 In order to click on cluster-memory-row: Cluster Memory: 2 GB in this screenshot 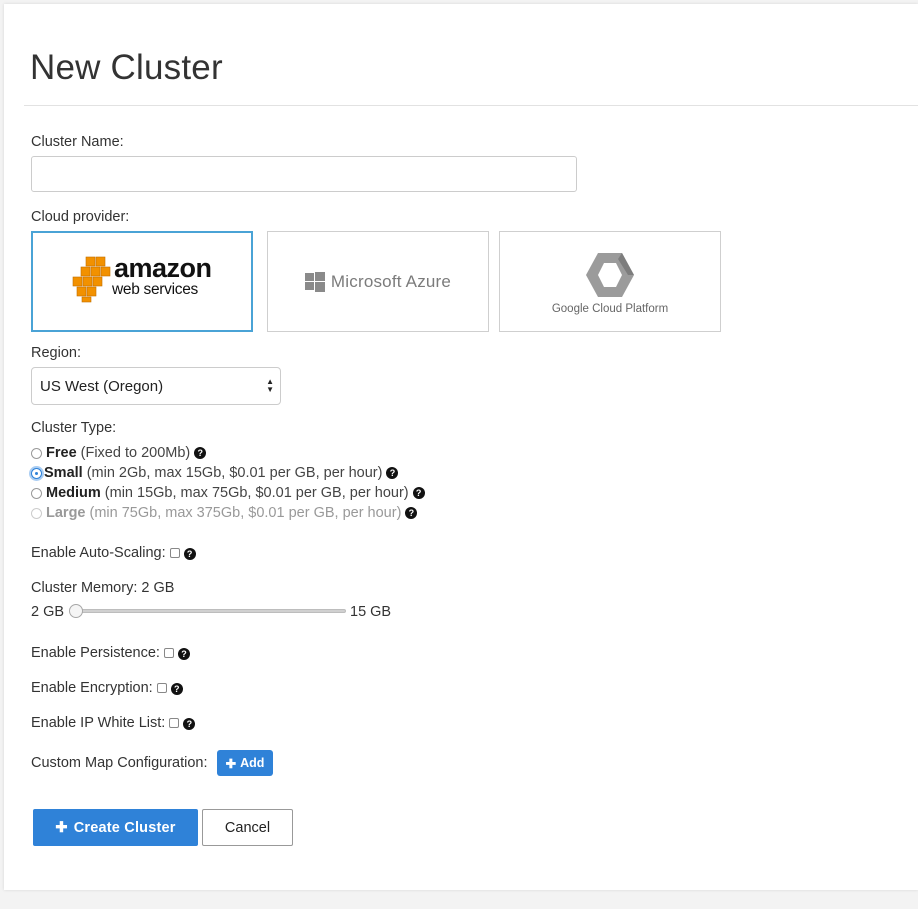, I will do `click(102, 588)`.